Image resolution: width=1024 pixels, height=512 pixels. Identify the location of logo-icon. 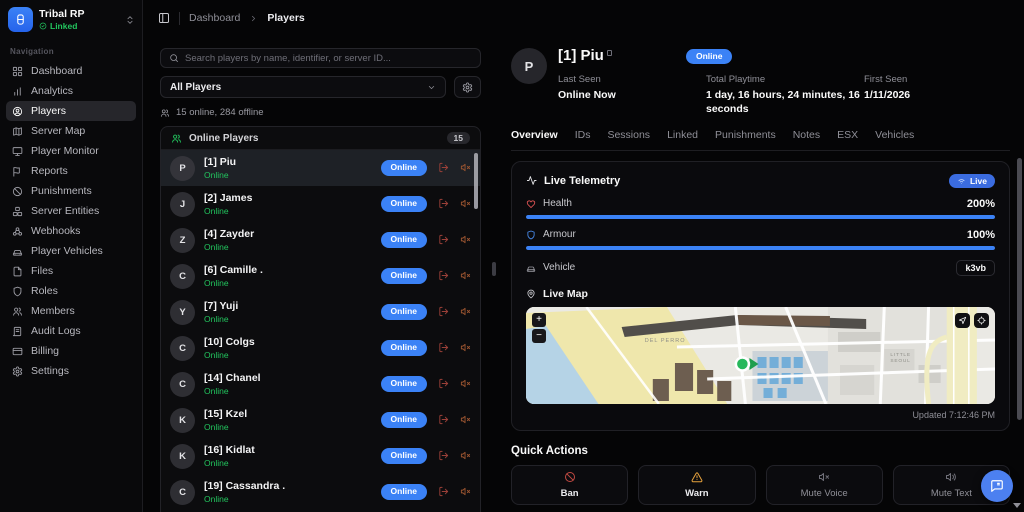
(20, 19).